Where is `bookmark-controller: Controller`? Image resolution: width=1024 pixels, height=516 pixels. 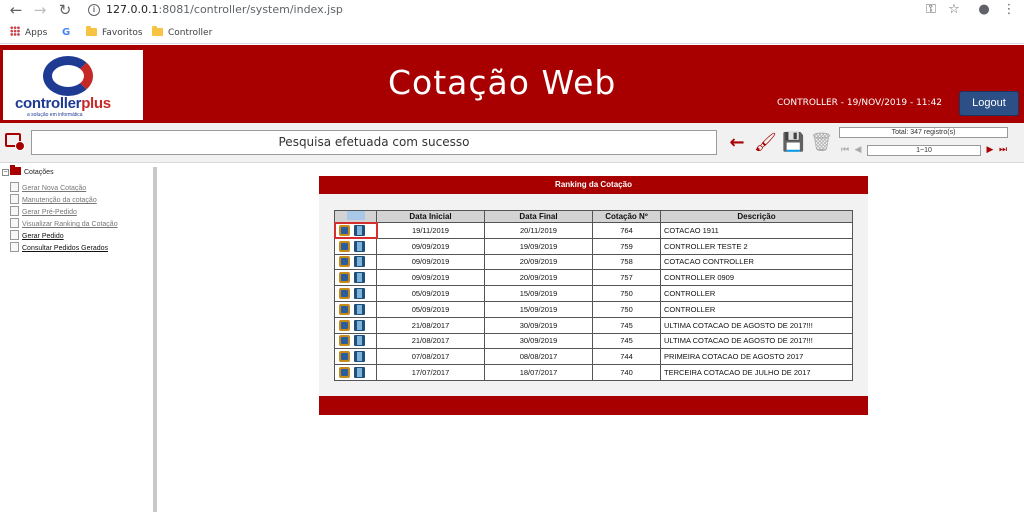 bookmark-controller: Controller is located at coordinates (182, 33).